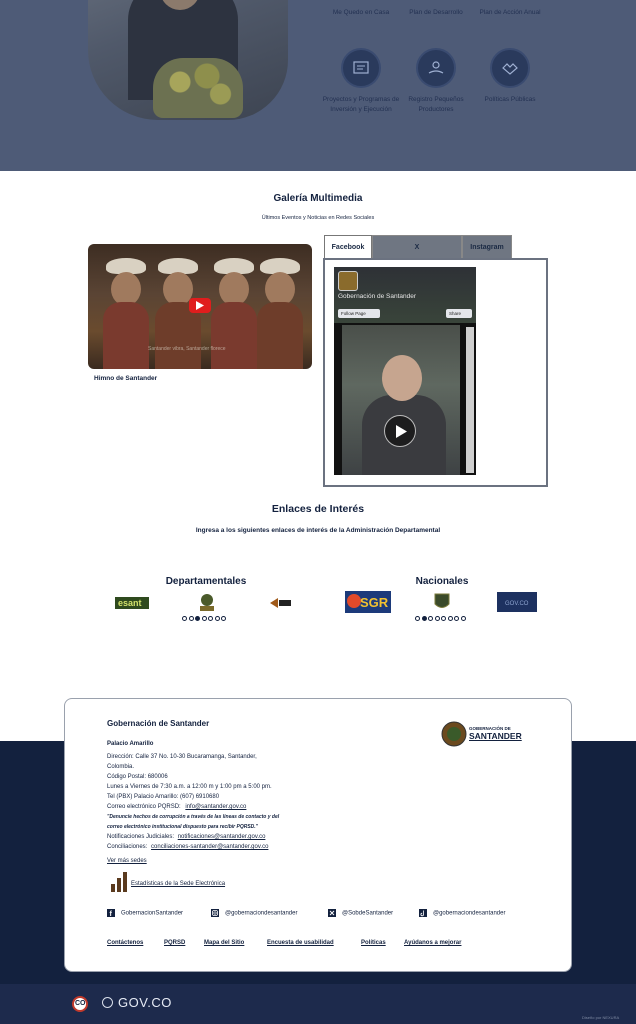 This screenshot has width=636, height=1024. I want to click on govco-logo: GOV.CO, so click(517, 602).